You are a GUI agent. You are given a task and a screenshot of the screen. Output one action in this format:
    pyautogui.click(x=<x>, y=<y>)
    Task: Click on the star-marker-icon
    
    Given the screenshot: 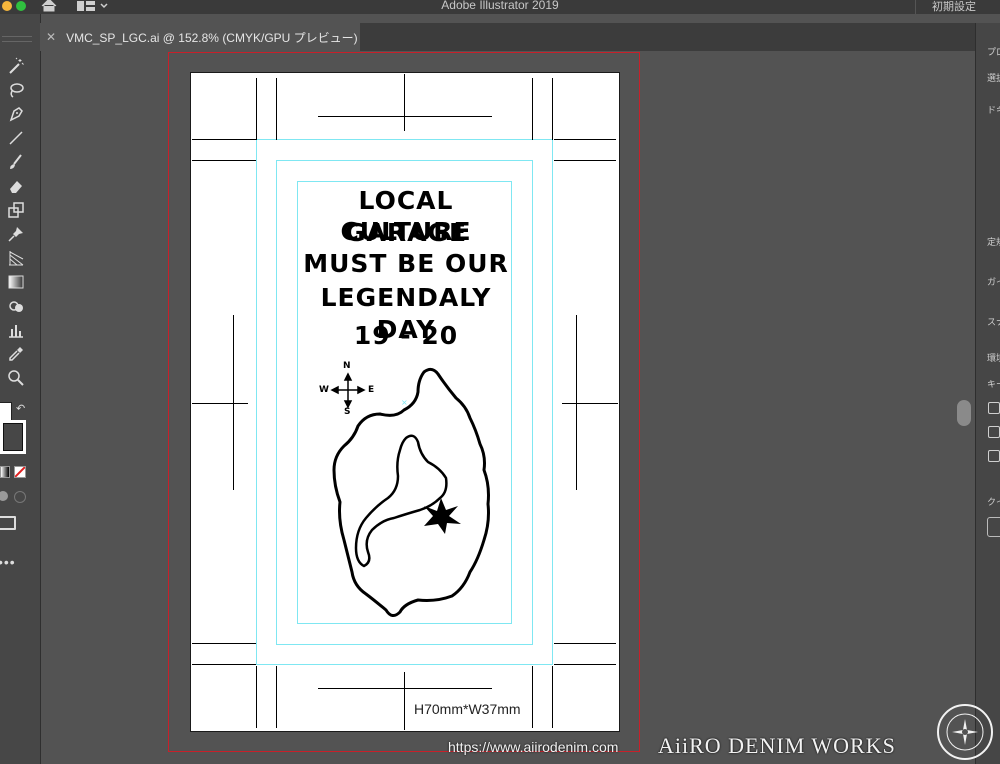 What is the action you would take?
    pyautogui.click(x=442, y=516)
    